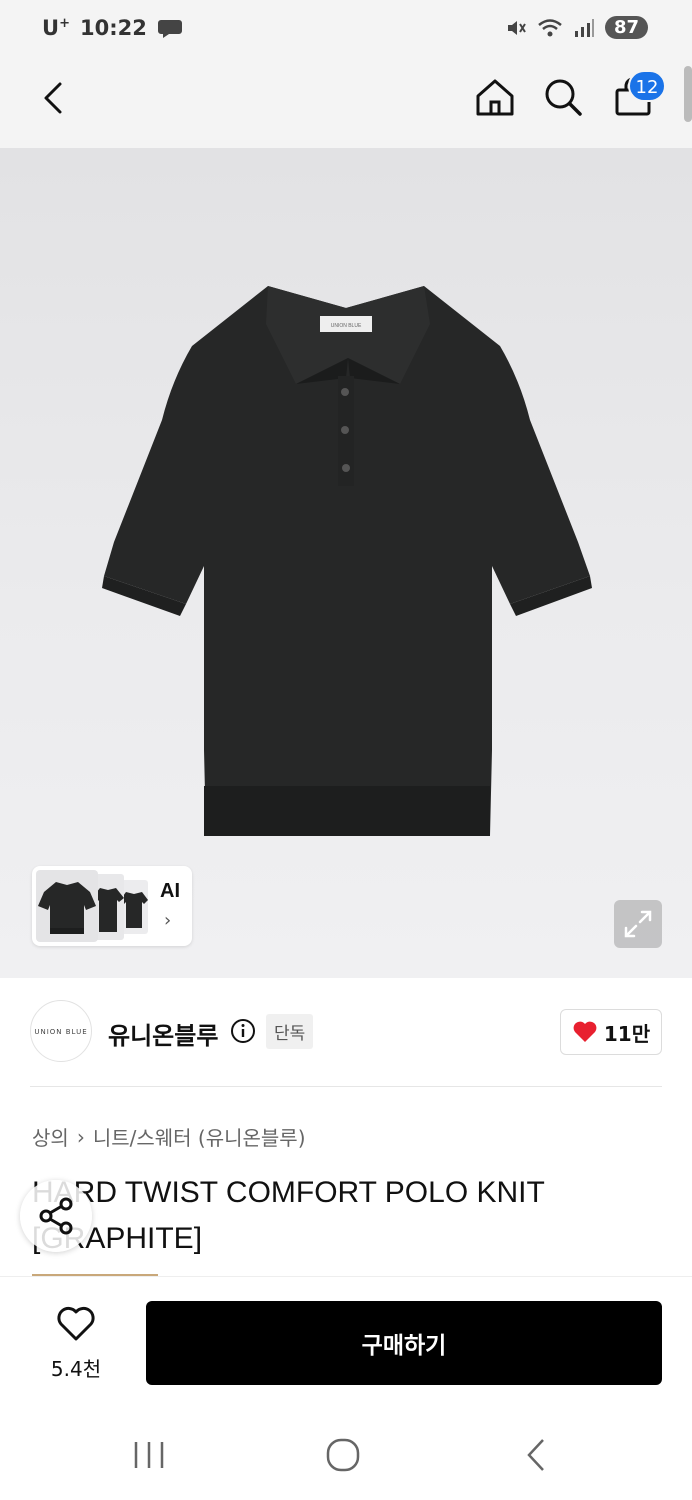 This screenshot has width=692, height=1500. Describe the element at coordinates (346, 1033) in the screenshot. I see `brand-row: UNION BLUE 유니온블루 단독 11만` at that location.